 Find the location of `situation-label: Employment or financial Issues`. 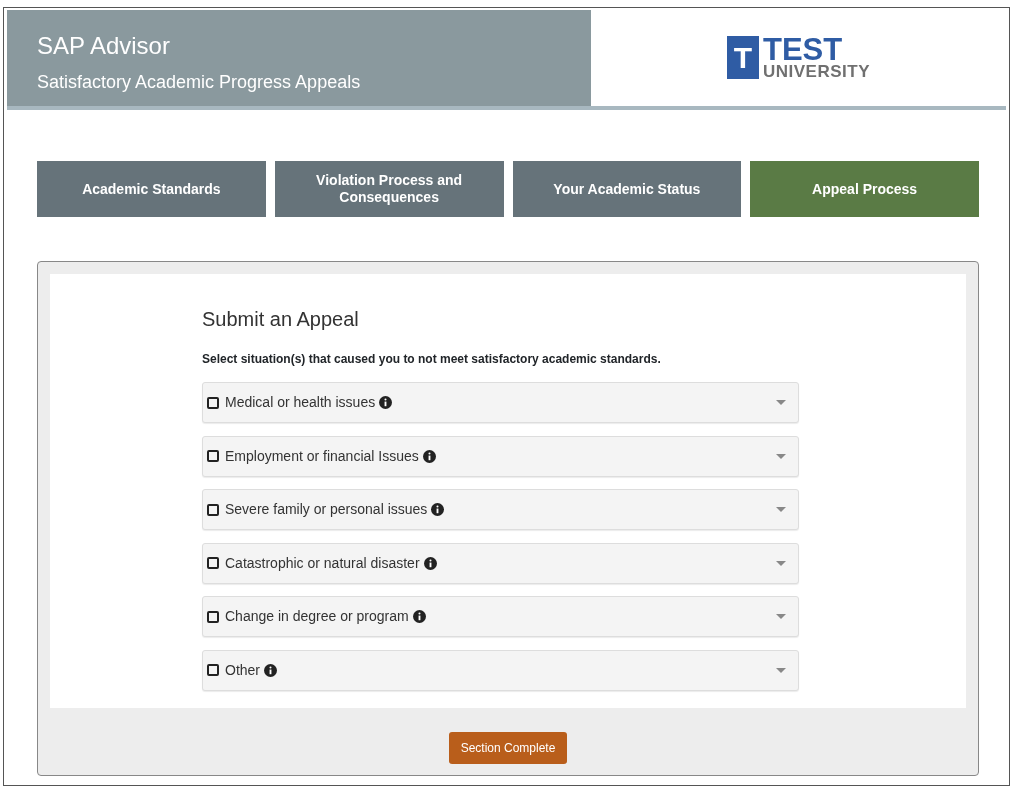

situation-label: Employment or financial Issues is located at coordinates (322, 456).